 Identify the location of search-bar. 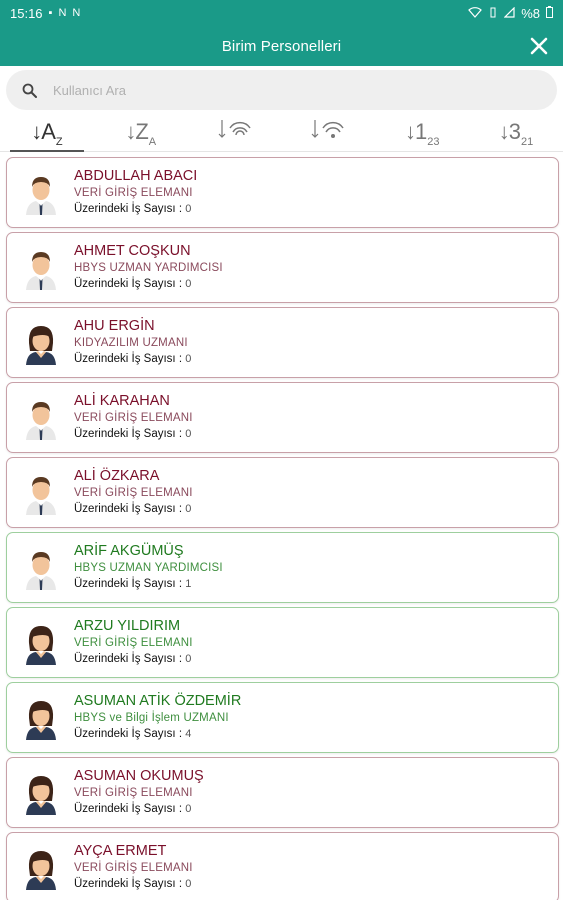
(281, 90).